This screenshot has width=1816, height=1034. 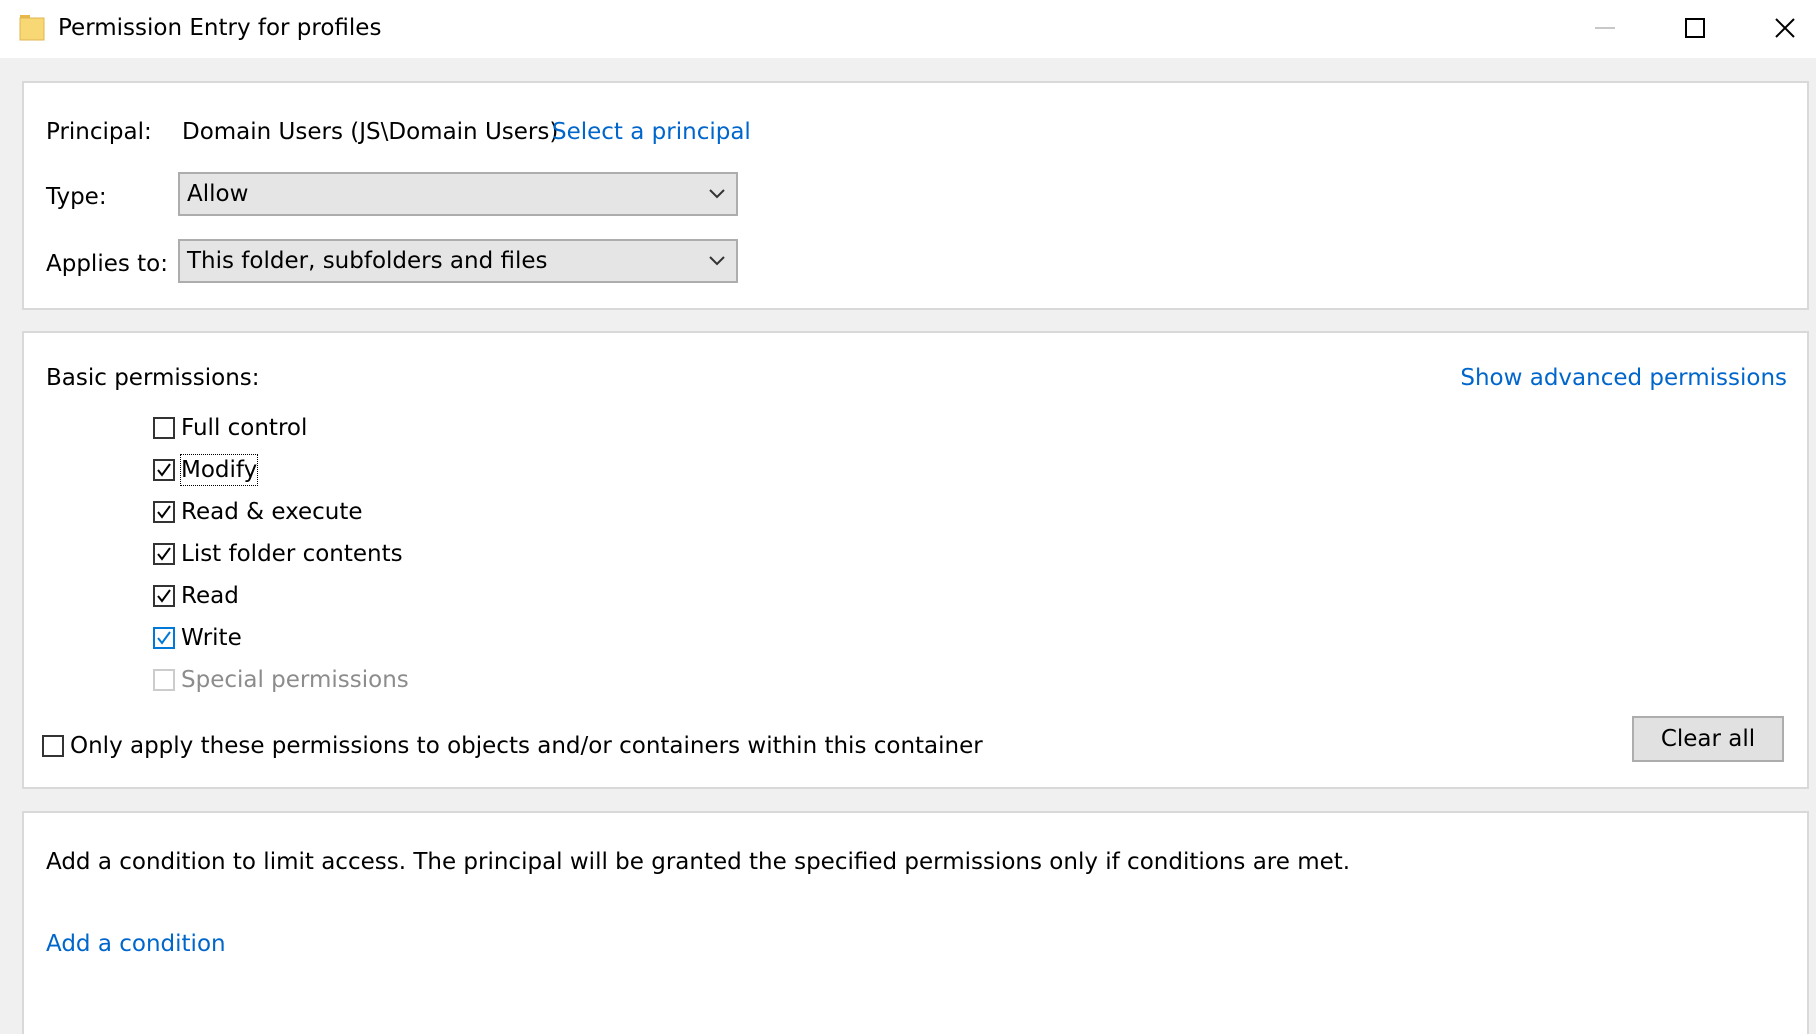 I want to click on permission-label: Full control, so click(x=244, y=428).